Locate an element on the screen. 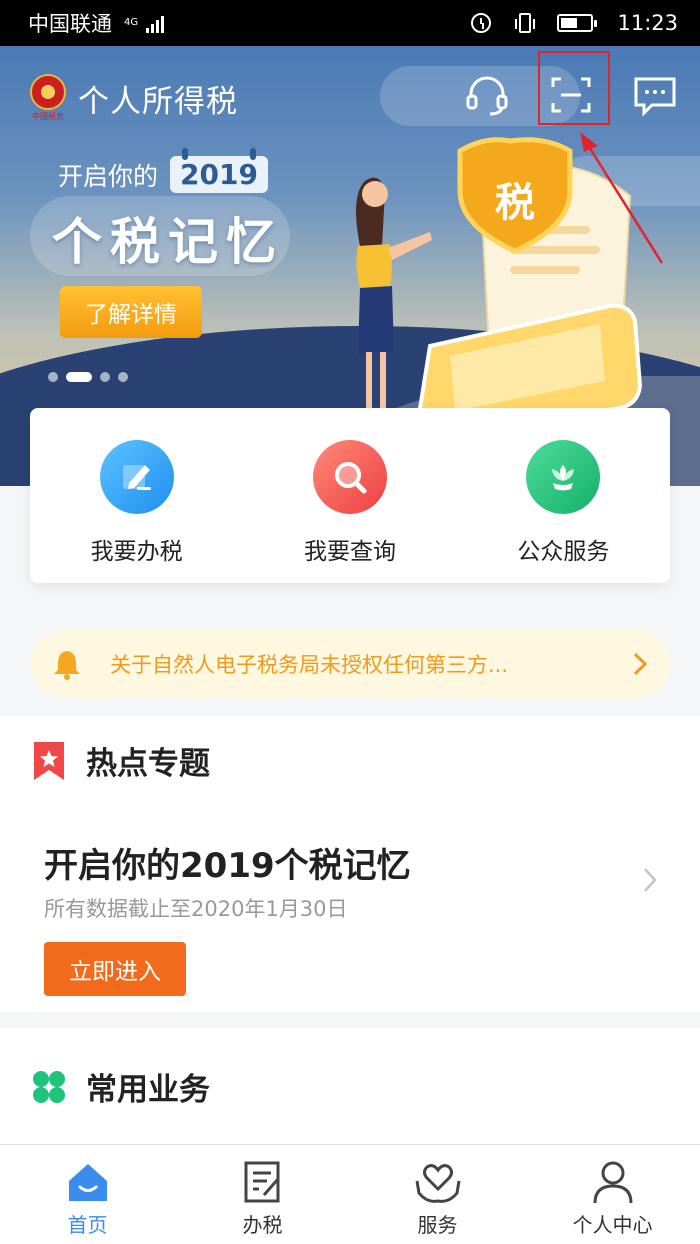 The height and width of the screenshot is (1244, 700). quick-actions-card: 我要办税 我要查询 公众服务 is located at coordinates (350, 495).